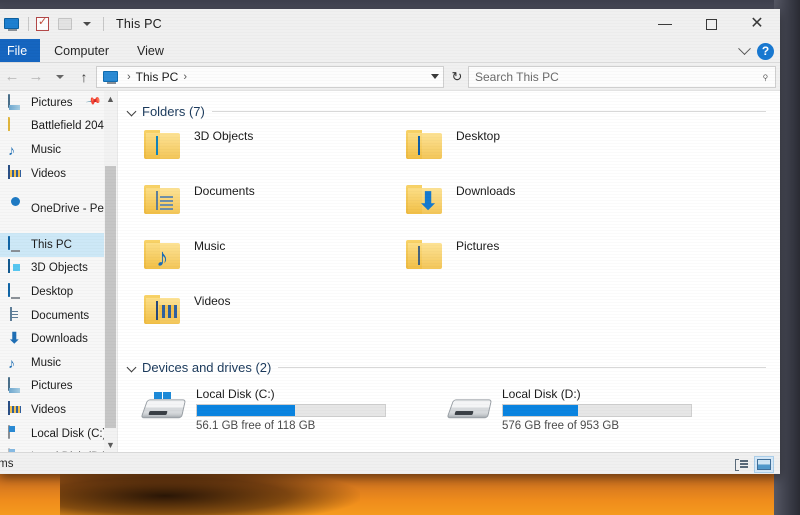 The image size is (800, 515). I want to click on folder-item-label: Desktop, so click(478, 136).